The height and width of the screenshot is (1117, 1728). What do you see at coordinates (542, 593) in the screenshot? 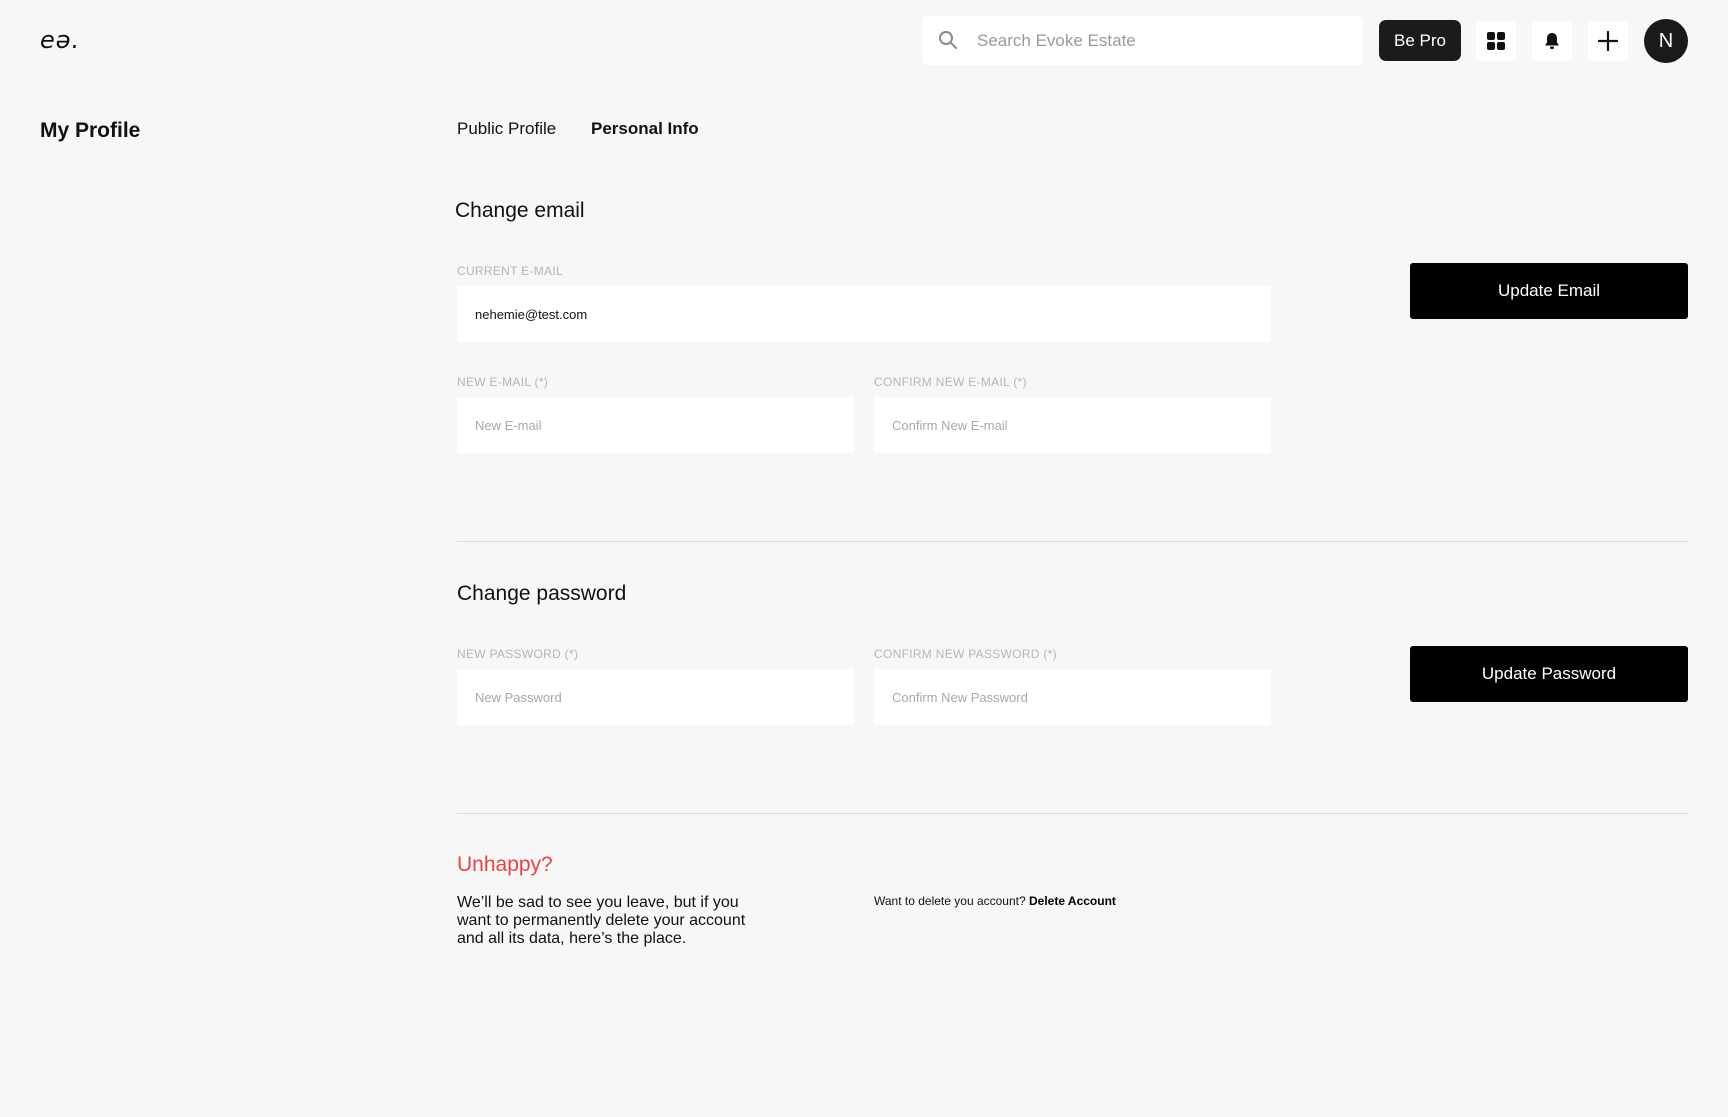
I see `change-password-title: Change password` at bounding box center [542, 593].